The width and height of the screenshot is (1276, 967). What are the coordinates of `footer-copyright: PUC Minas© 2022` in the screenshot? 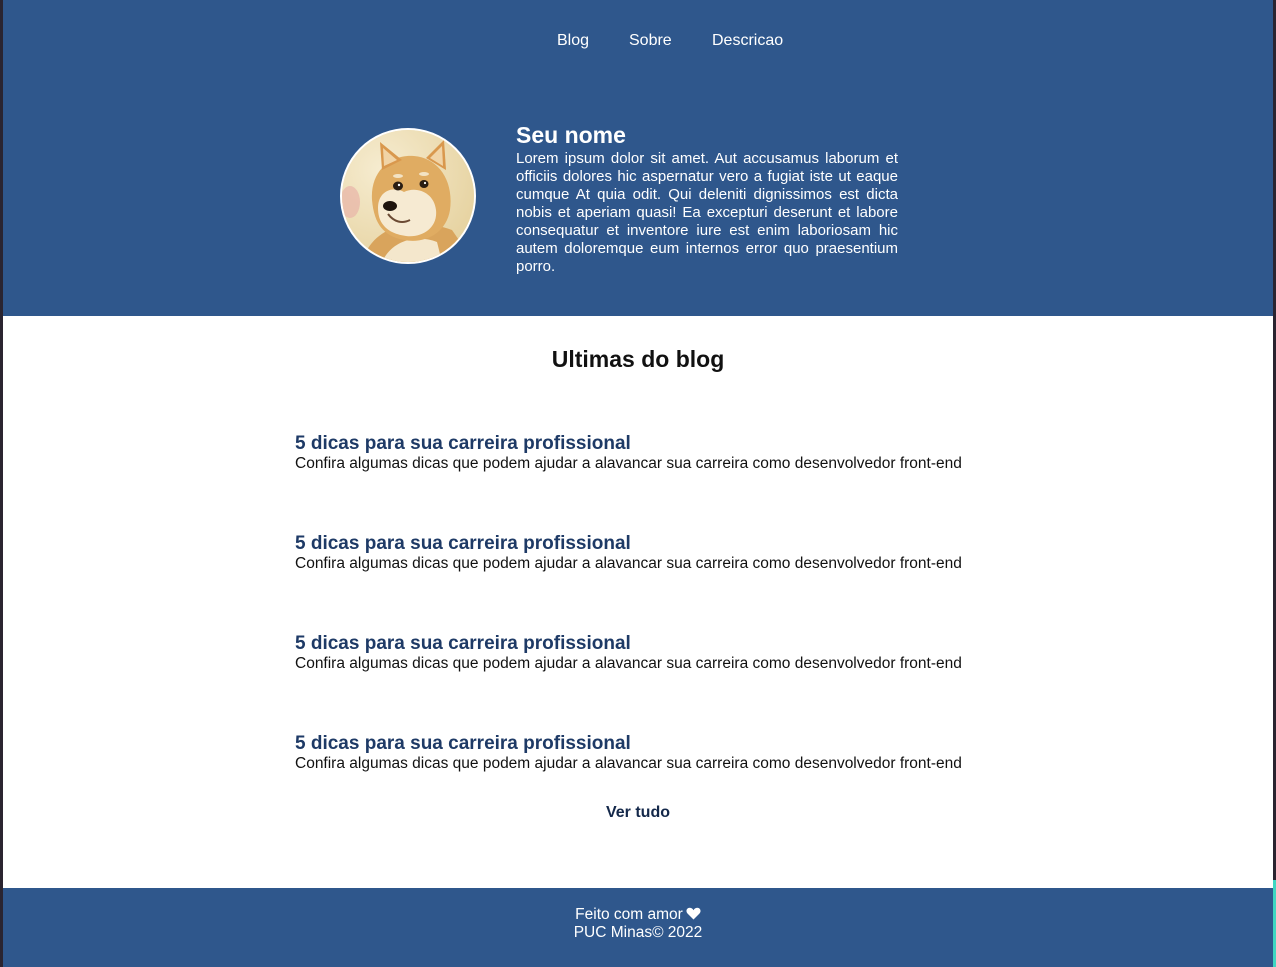 It's located at (638, 932).